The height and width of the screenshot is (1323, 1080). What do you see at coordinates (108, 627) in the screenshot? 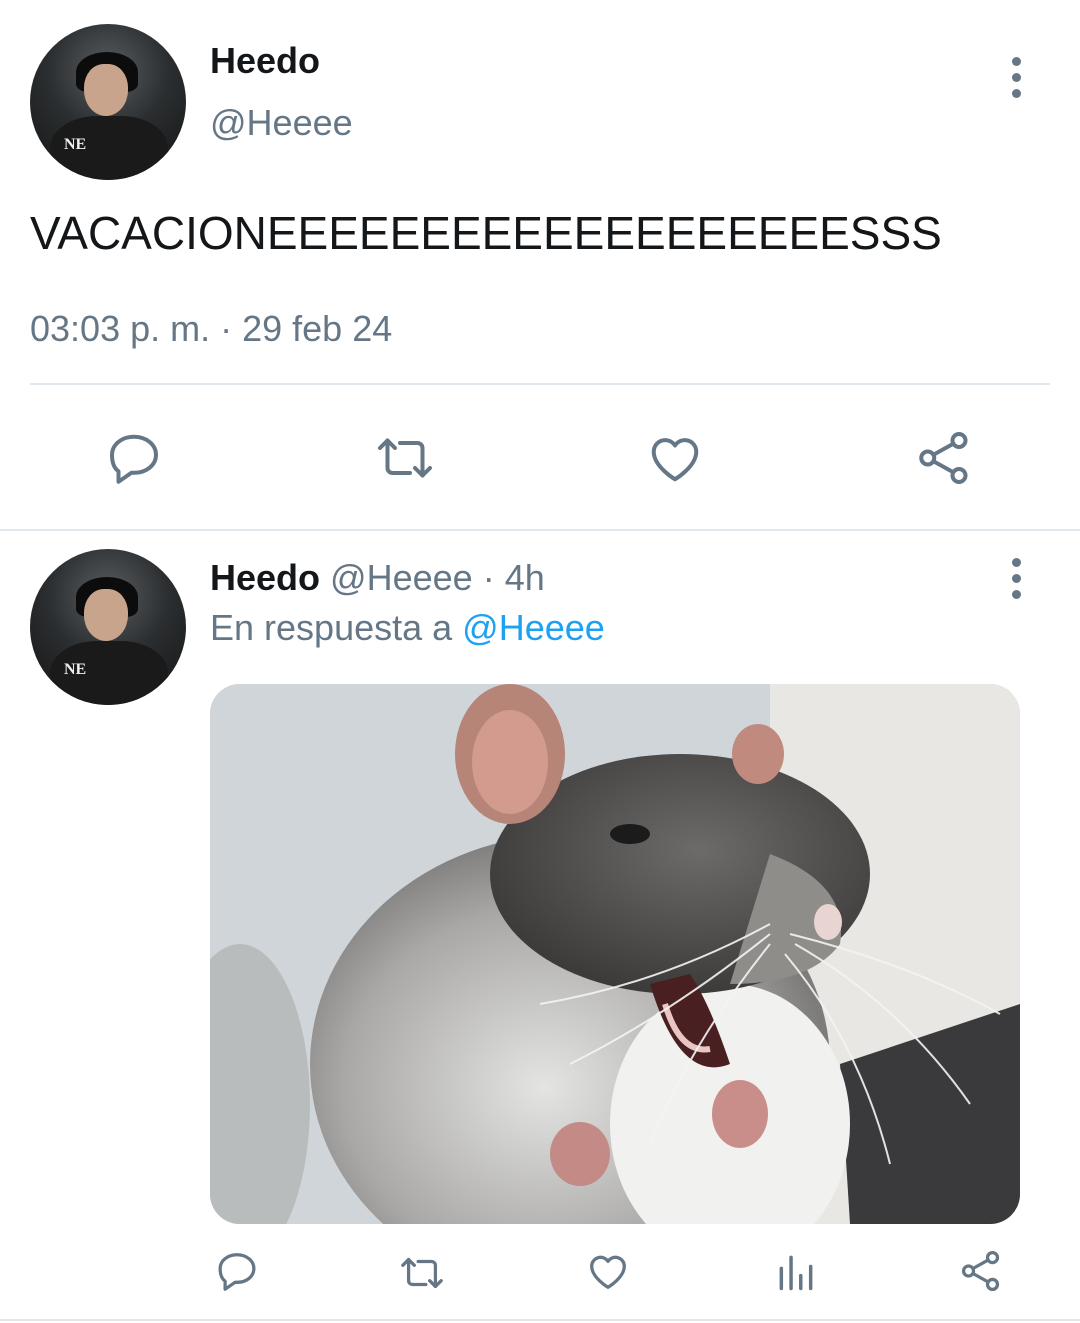
I see `reply-author-avatar: NE` at bounding box center [108, 627].